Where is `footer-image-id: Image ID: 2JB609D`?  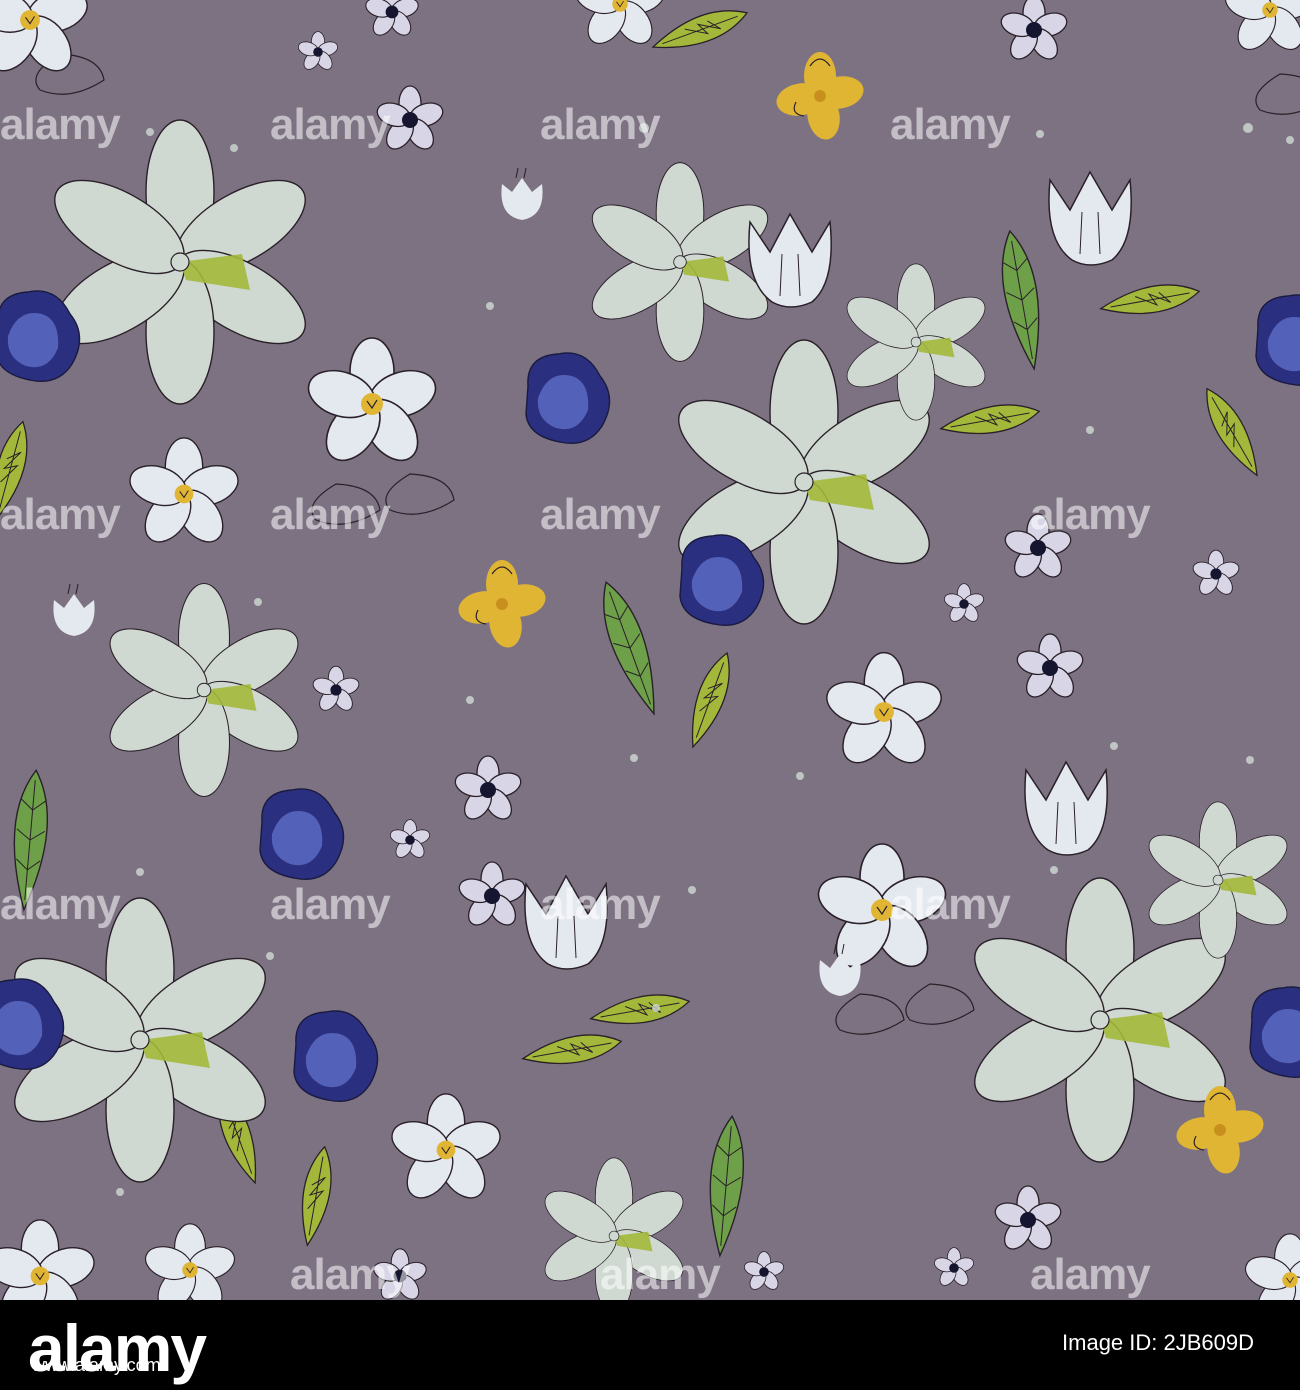 footer-image-id: Image ID: 2JB609D is located at coordinates (1158, 1342).